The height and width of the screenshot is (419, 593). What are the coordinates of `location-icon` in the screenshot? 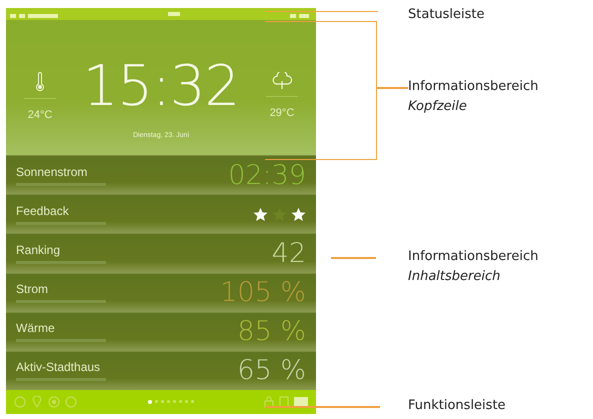 It's located at (37, 402).